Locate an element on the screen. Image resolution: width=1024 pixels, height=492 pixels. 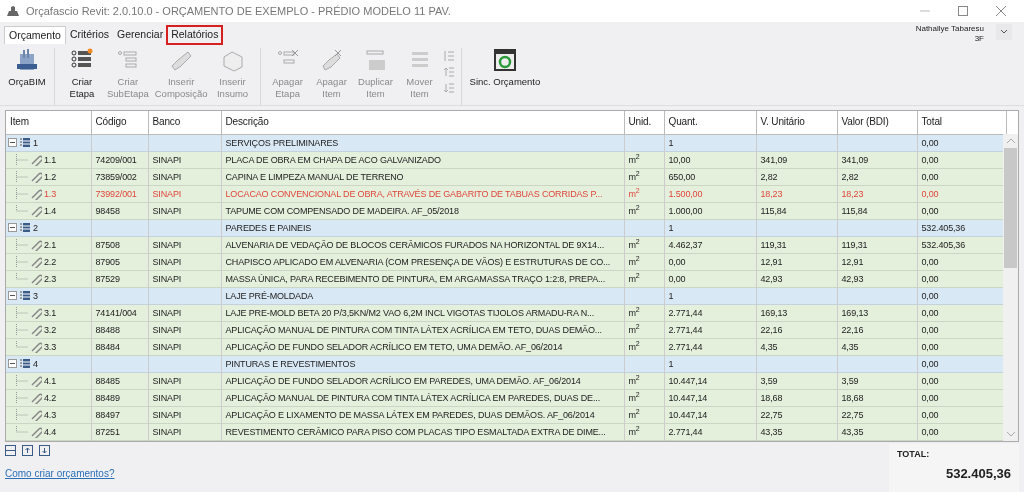
move-down-icon is located at coordinates (44, 450).